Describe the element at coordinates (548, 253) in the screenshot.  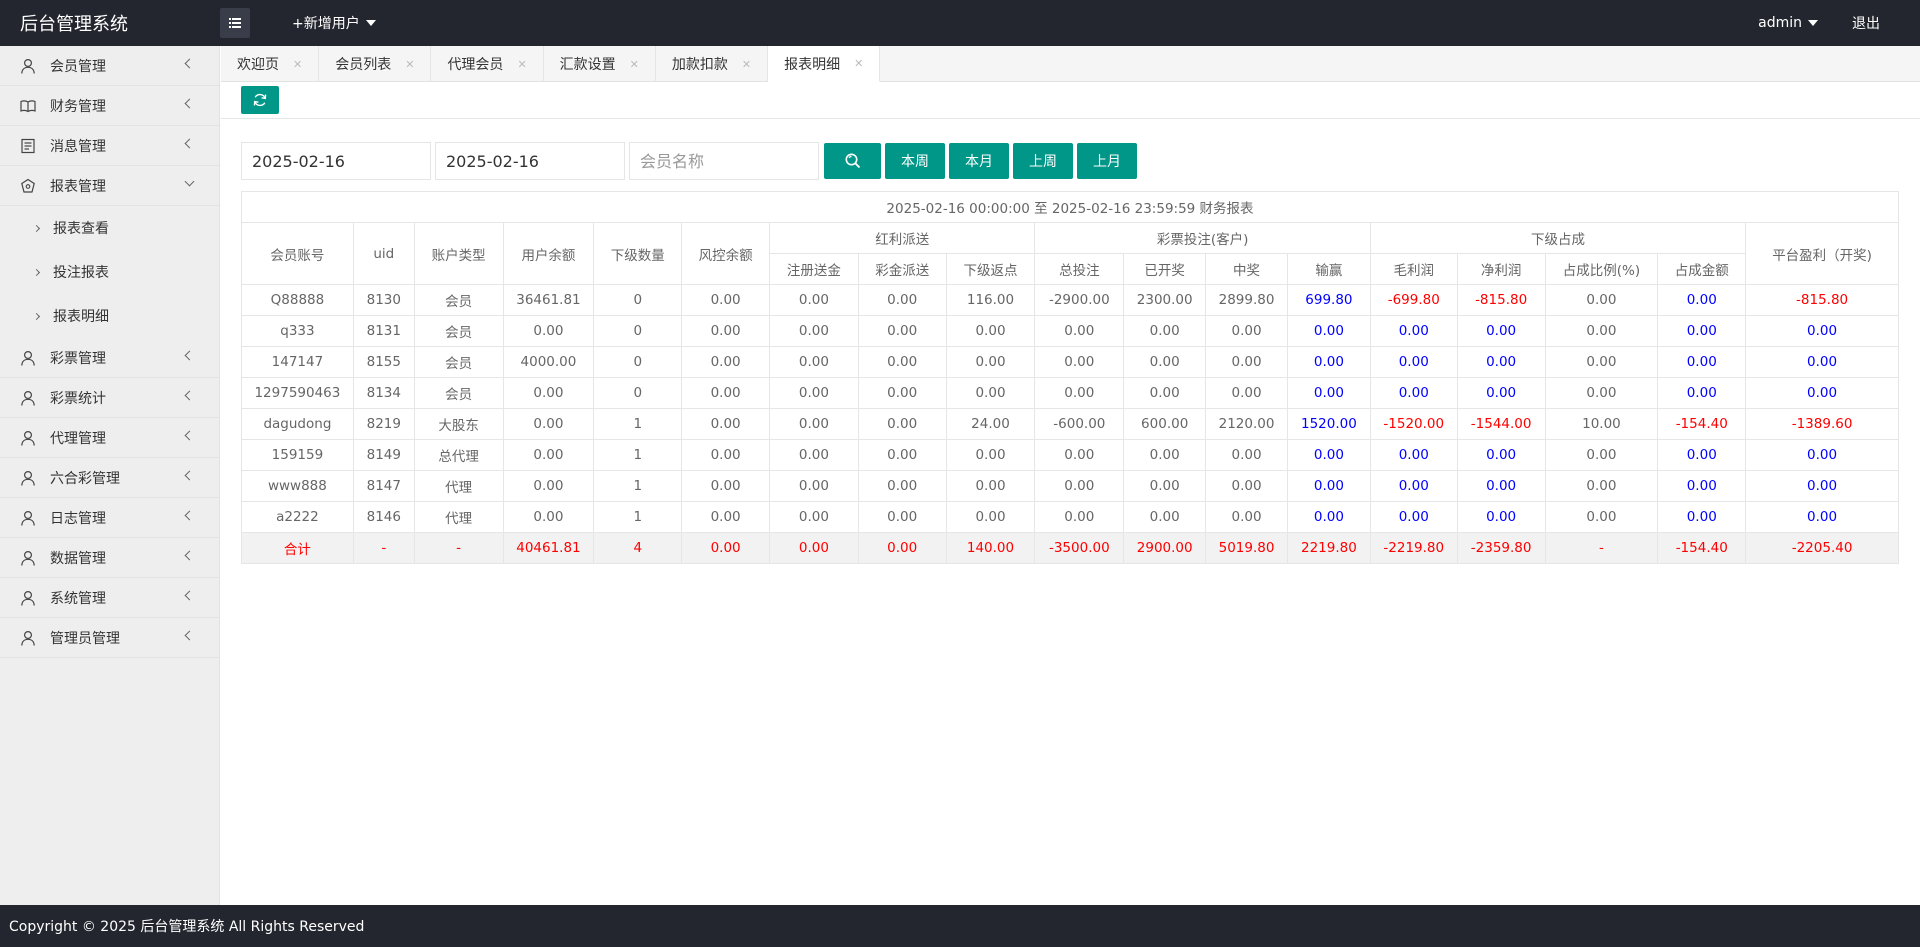
I see `col-balance: 用户余额` at that location.